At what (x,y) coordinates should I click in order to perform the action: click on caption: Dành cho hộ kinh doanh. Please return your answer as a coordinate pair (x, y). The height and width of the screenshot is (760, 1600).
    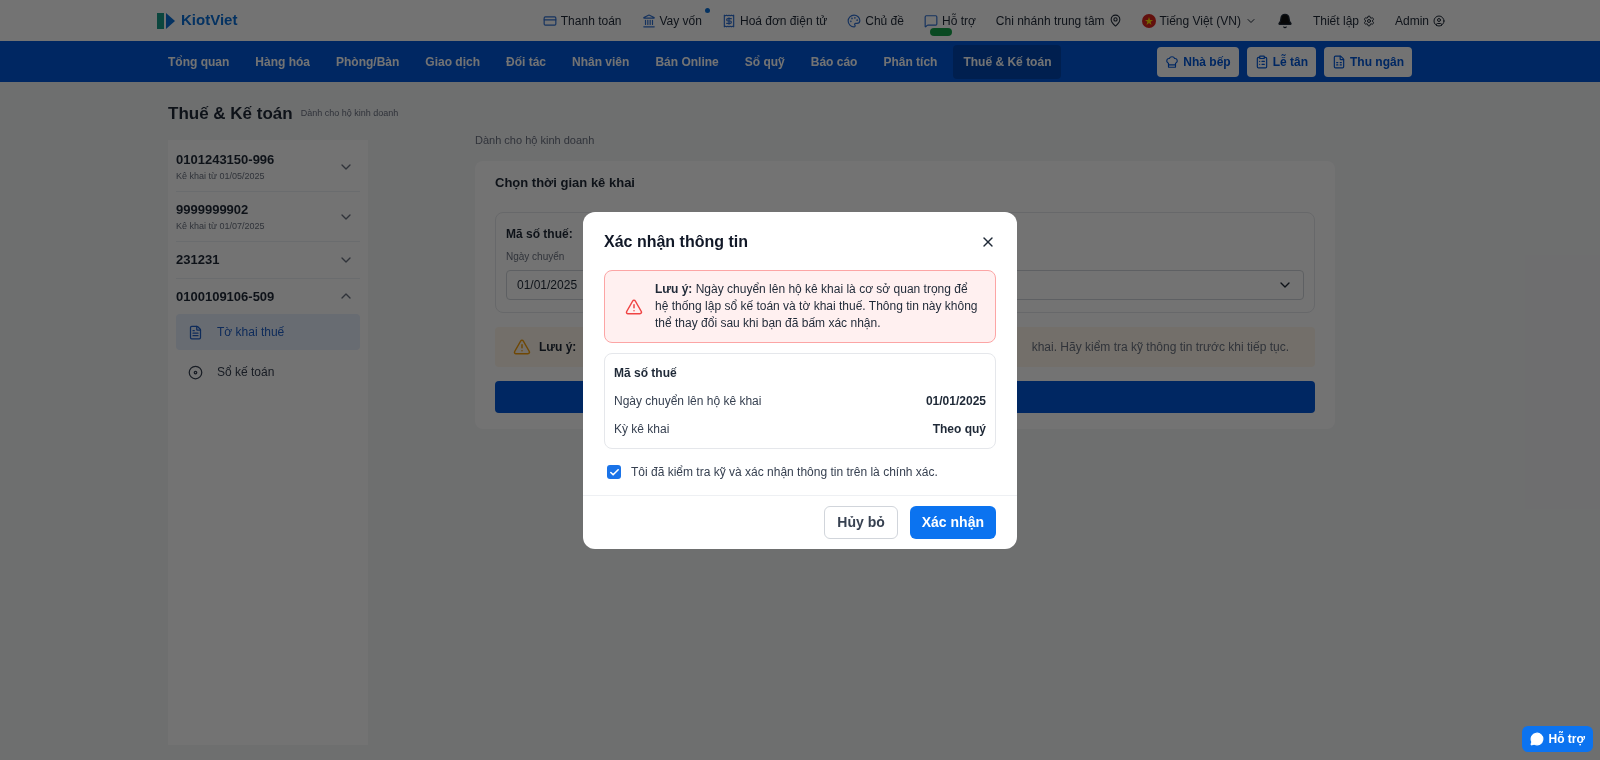
    Looking at the image, I should click on (535, 140).